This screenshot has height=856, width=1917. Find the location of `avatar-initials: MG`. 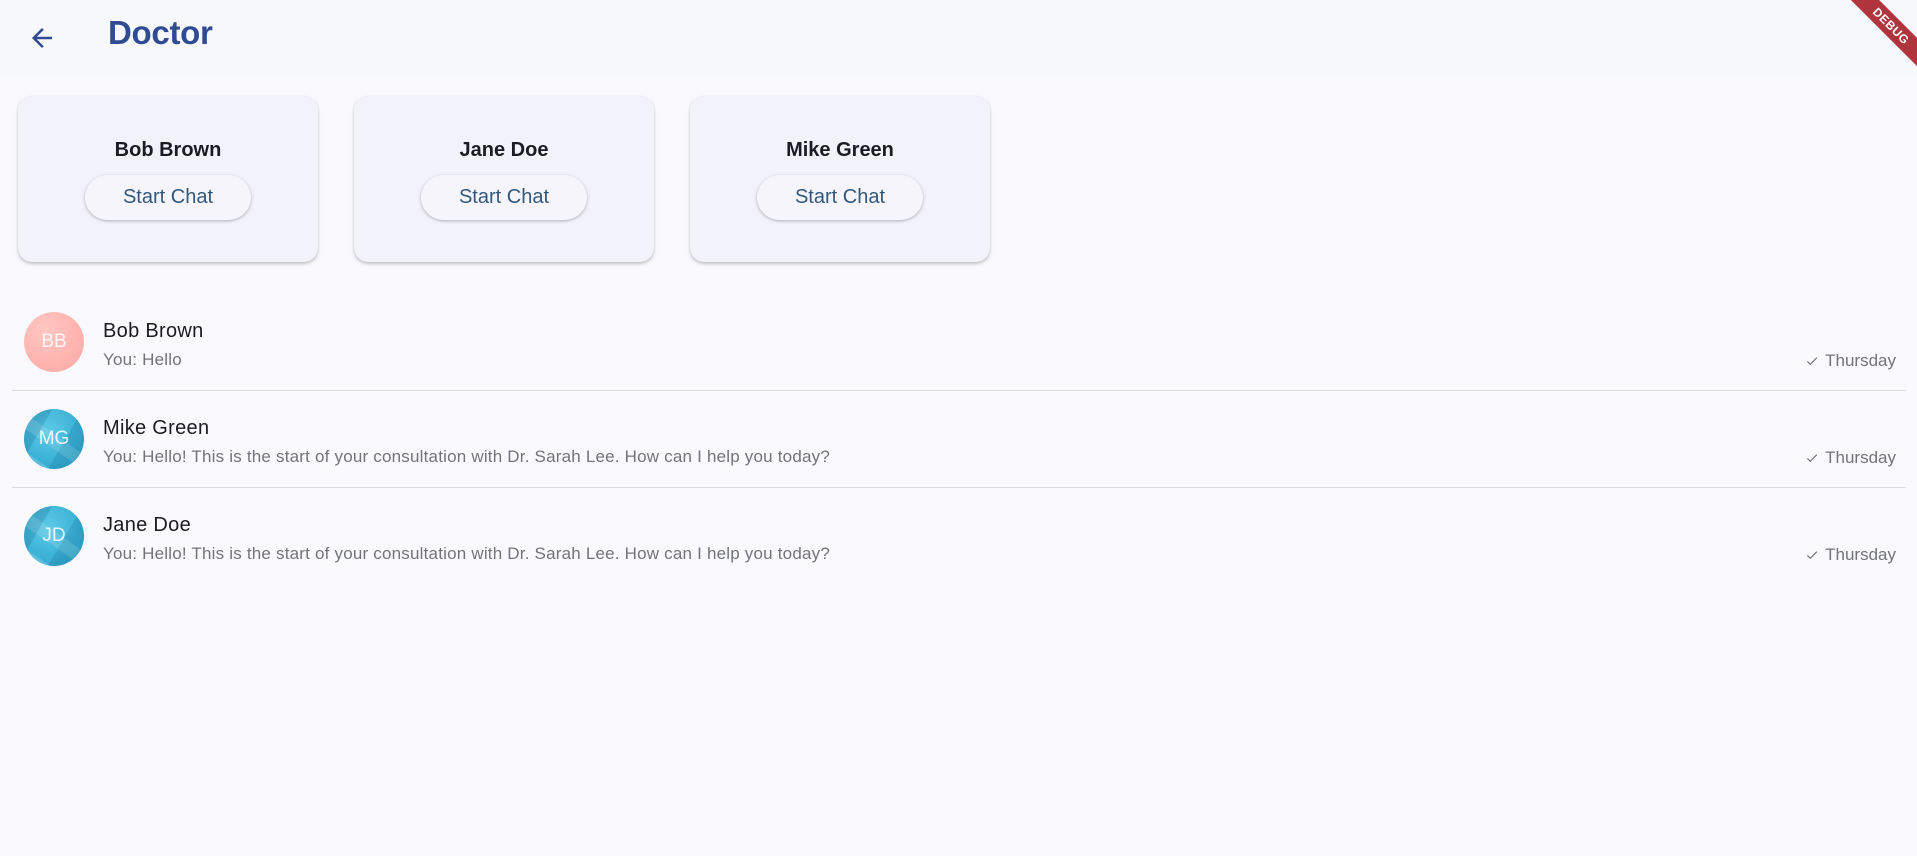

avatar-initials: MG is located at coordinates (54, 438).